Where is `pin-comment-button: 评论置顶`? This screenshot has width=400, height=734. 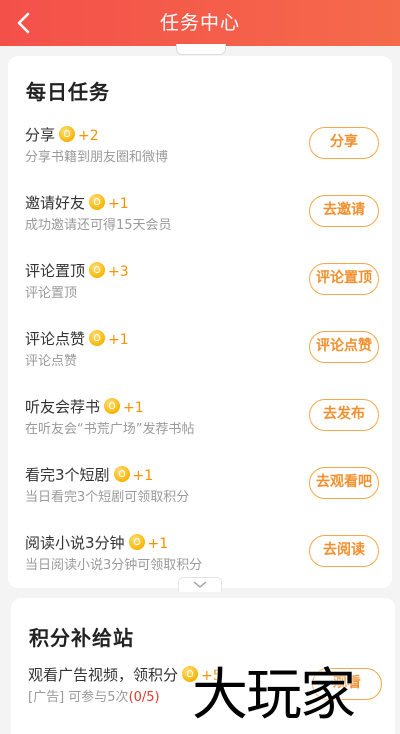 pin-comment-button: 评论置顶 is located at coordinates (344, 279).